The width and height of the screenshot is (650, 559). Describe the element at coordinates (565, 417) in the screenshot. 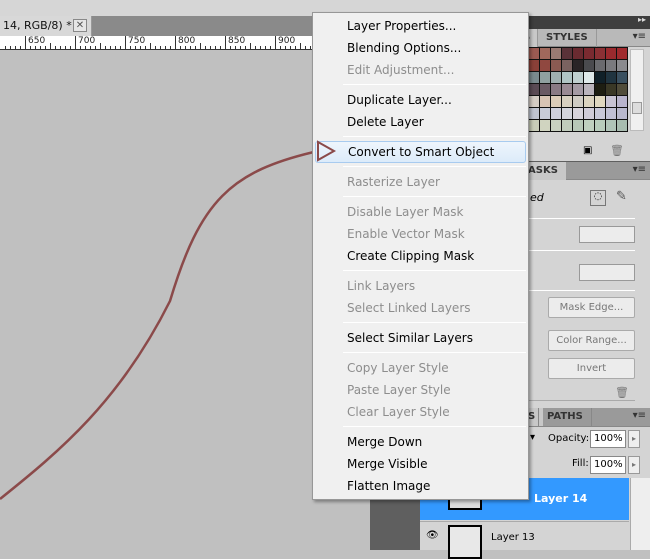

I see `tab-paths: PATHS` at that location.